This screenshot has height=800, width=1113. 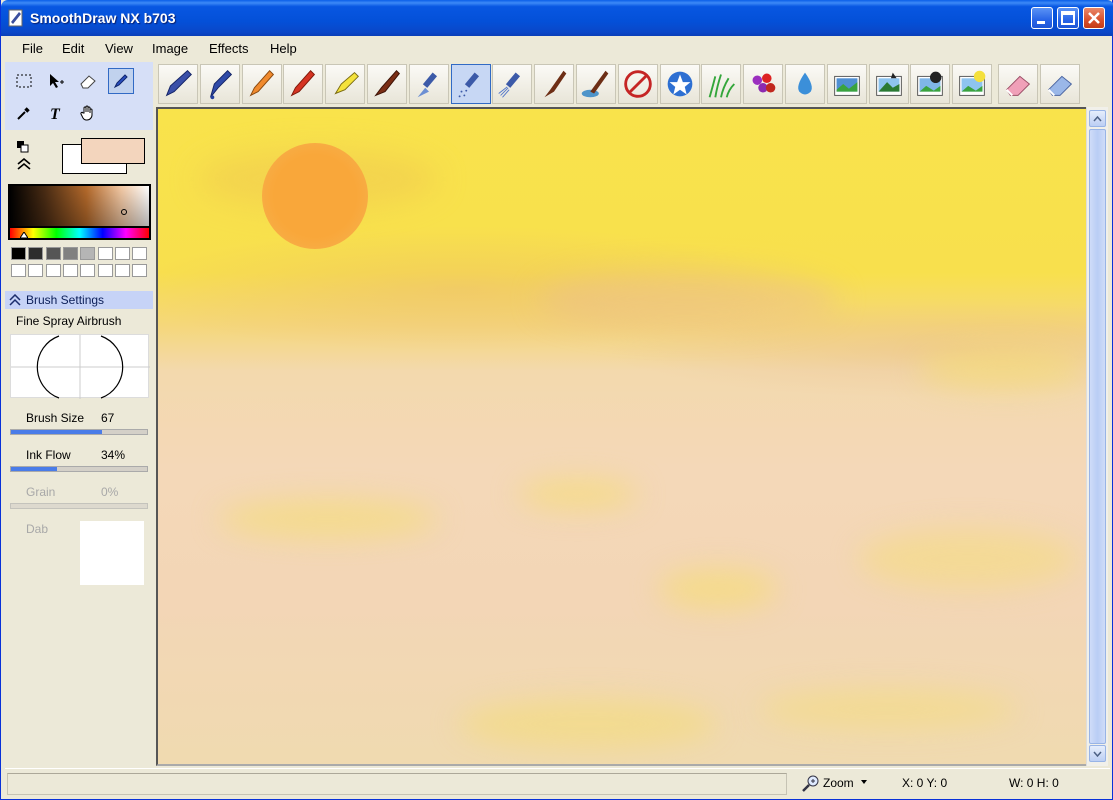 I want to click on tool-brush, so click(x=121, y=81).